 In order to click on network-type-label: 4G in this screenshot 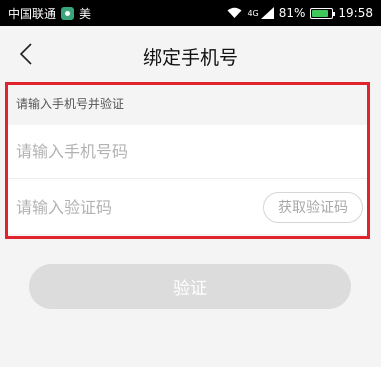, I will do `click(253, 13)`.